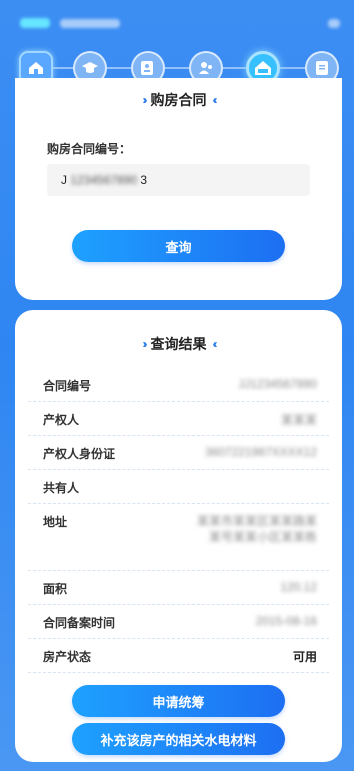 This screenshot has width=354, height=771. Describe the element at coordinates (298, 587) in the screenshot. I see `row-value: 120.12` at that location.